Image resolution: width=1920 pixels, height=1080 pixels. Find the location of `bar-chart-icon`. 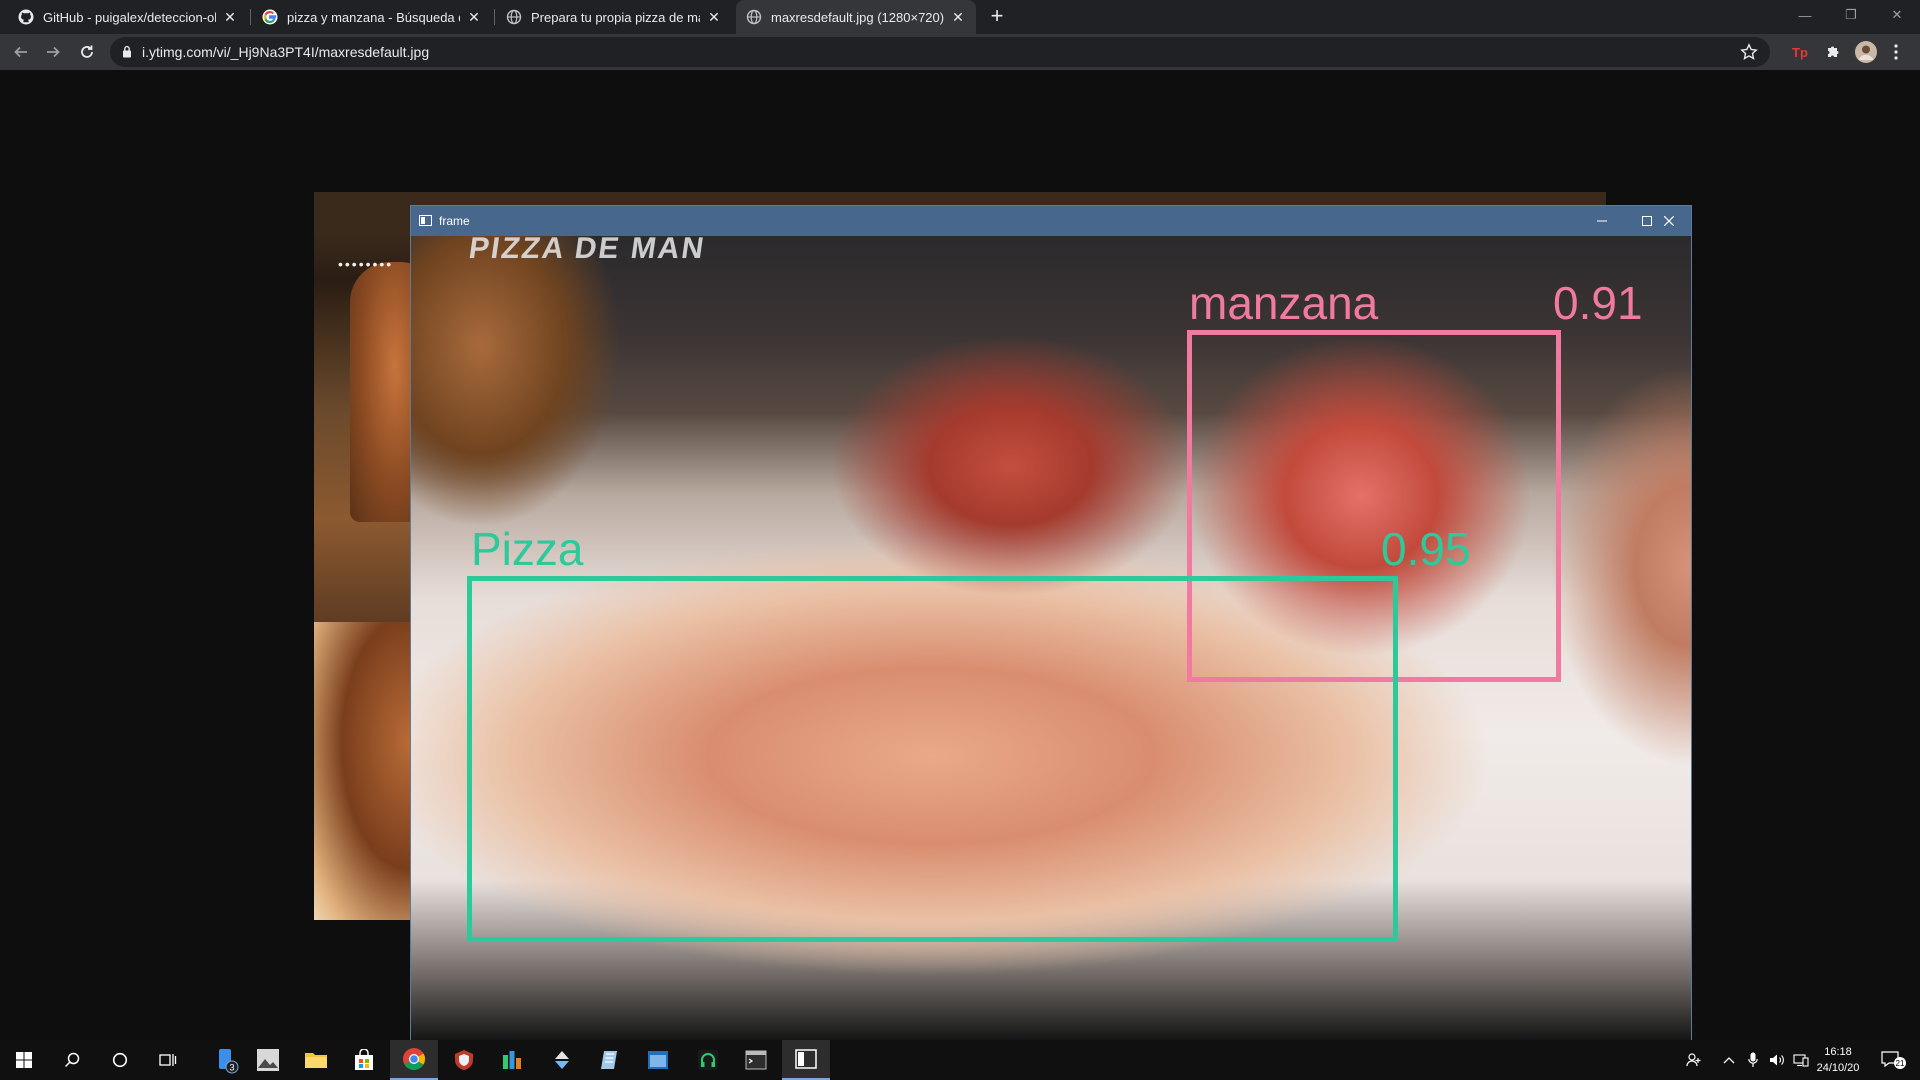

bar-chart-icon is located at coordinates (512, 1060).